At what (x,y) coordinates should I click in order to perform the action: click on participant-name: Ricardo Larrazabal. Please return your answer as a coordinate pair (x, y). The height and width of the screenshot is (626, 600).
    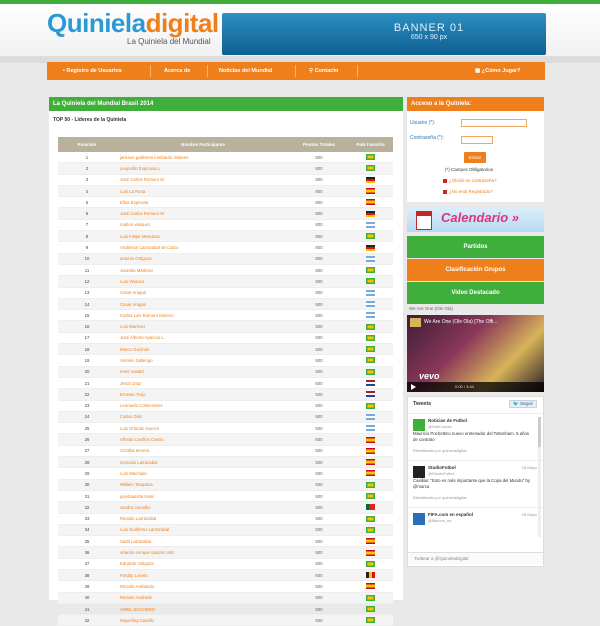
    Looking at the image, I should click on (203, 519).